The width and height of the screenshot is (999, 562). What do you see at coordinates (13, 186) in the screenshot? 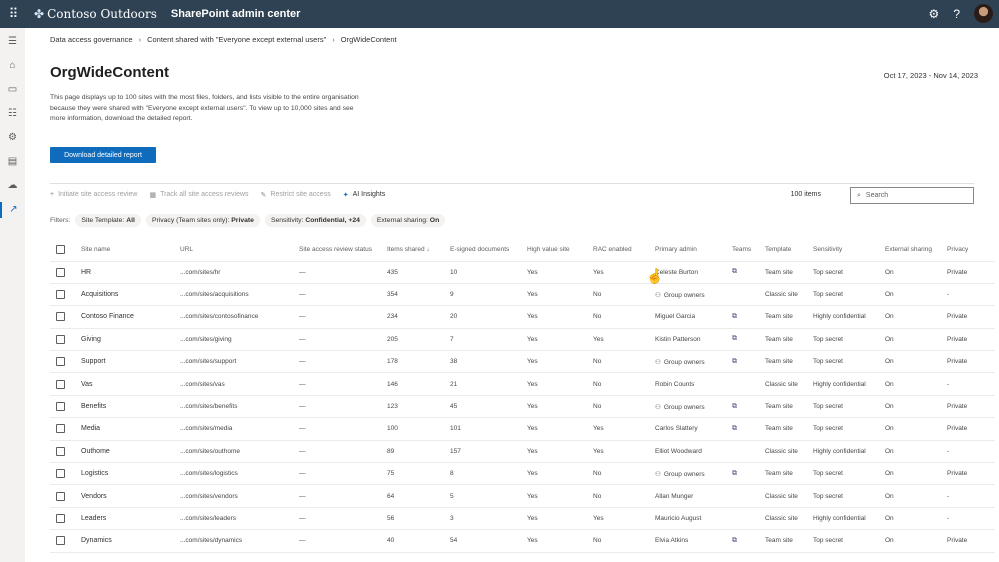
I see `migration-cloud-icon: ☁` at bounding box center [13, 186].